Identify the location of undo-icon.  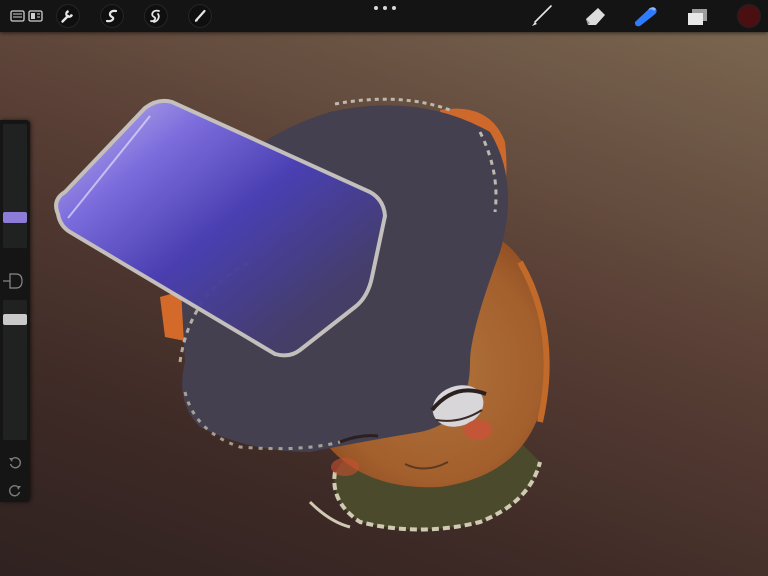
(15, 462).